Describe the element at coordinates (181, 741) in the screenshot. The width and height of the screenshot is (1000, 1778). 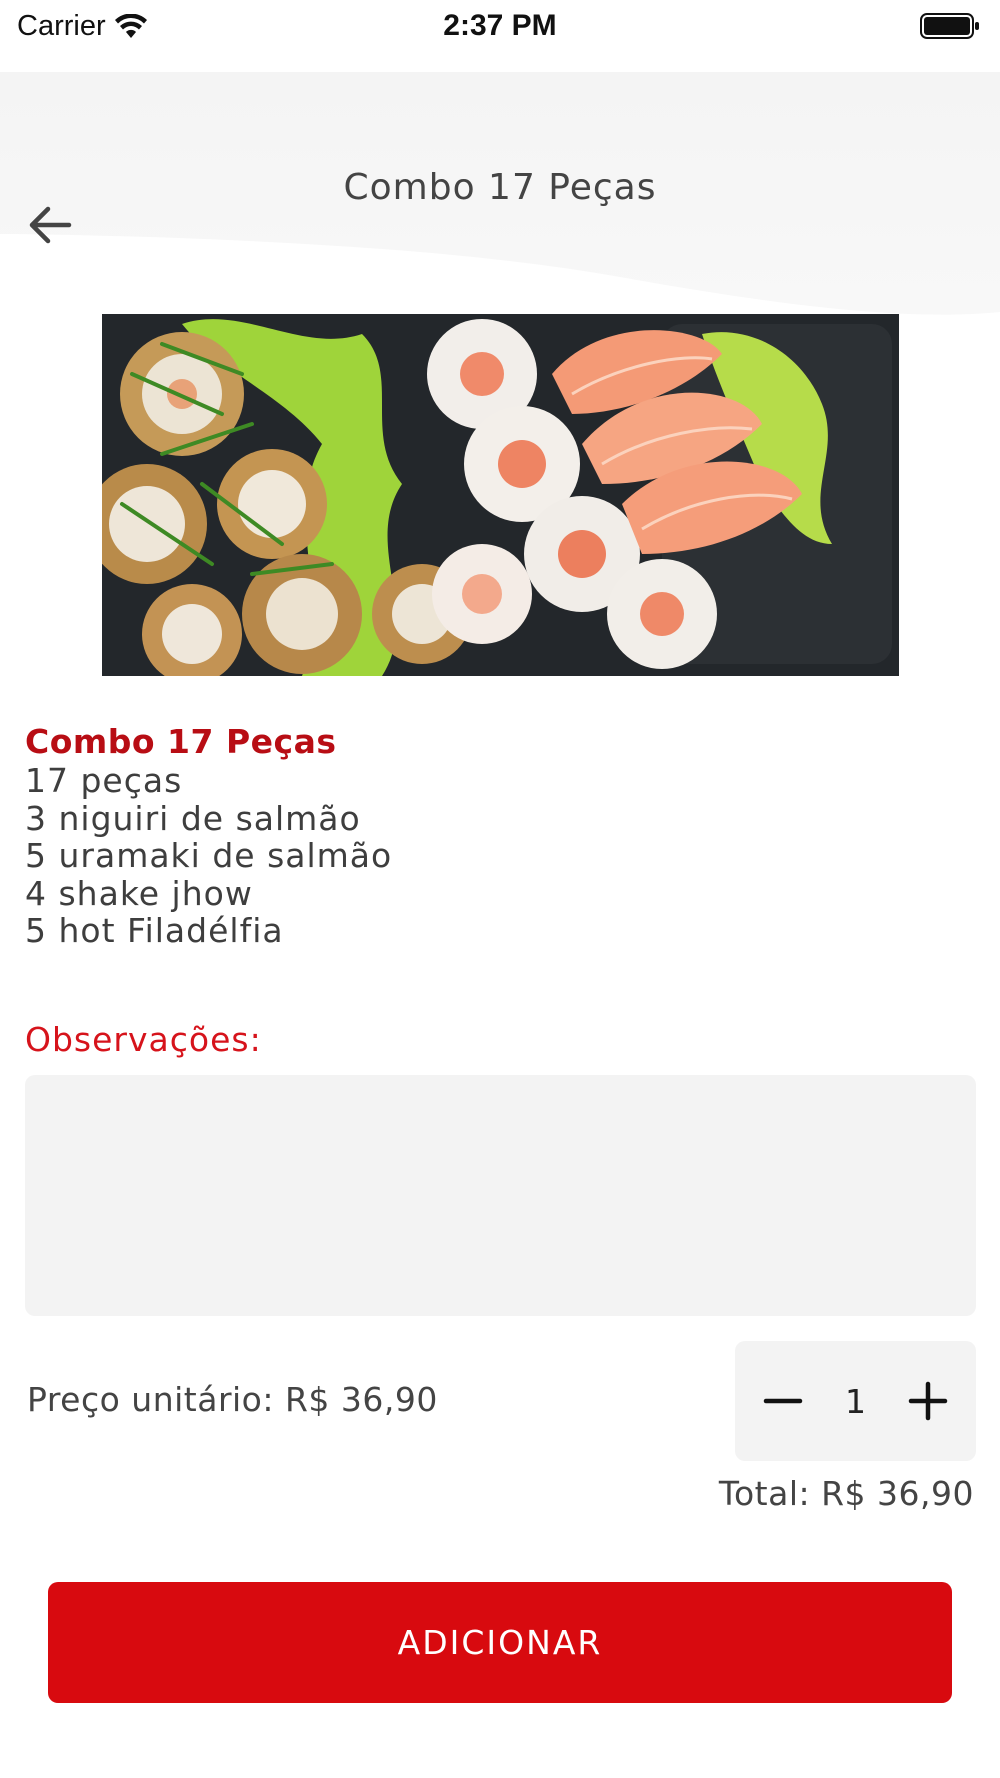
I see `product-title: Combo 17 Peças` at that location.